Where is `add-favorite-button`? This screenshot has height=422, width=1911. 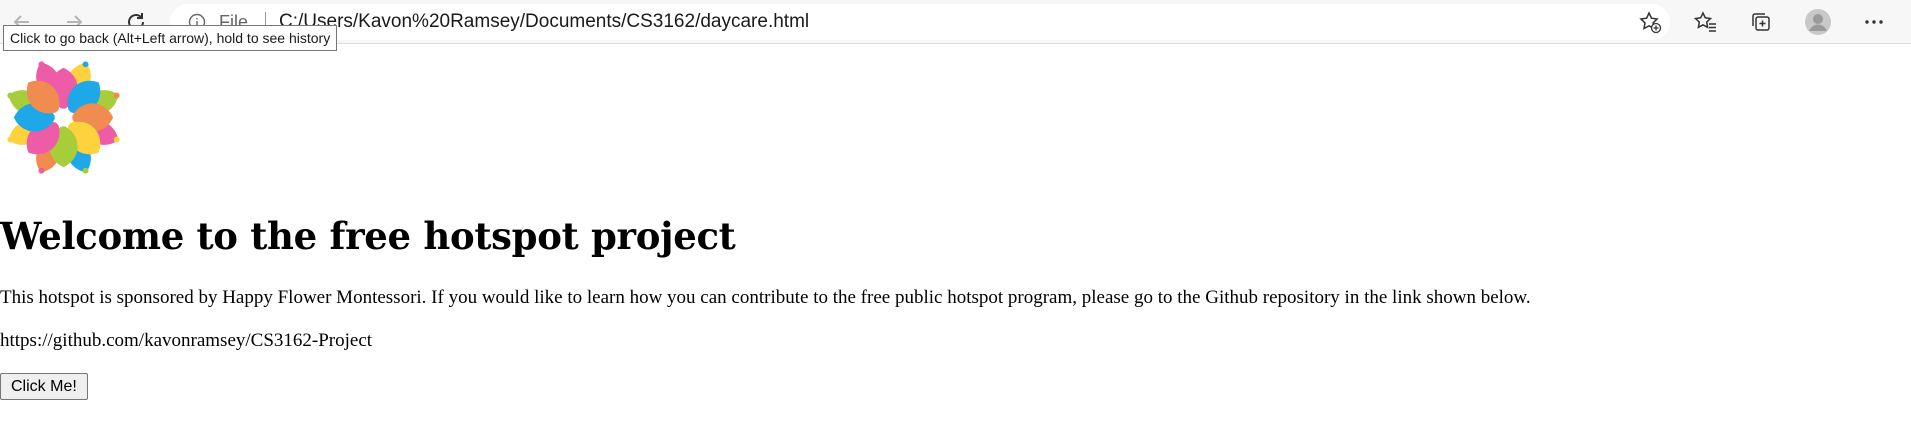
add-favorite-button is located at coordinates (1650, 24).